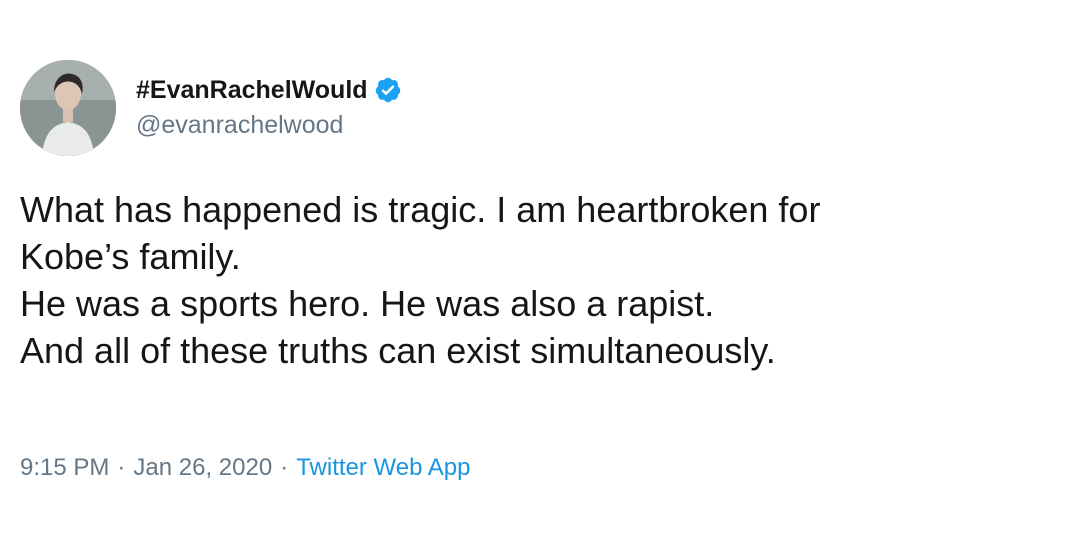  I want to click on display-name-row: #EvanRachelWould, so click(269, 90).